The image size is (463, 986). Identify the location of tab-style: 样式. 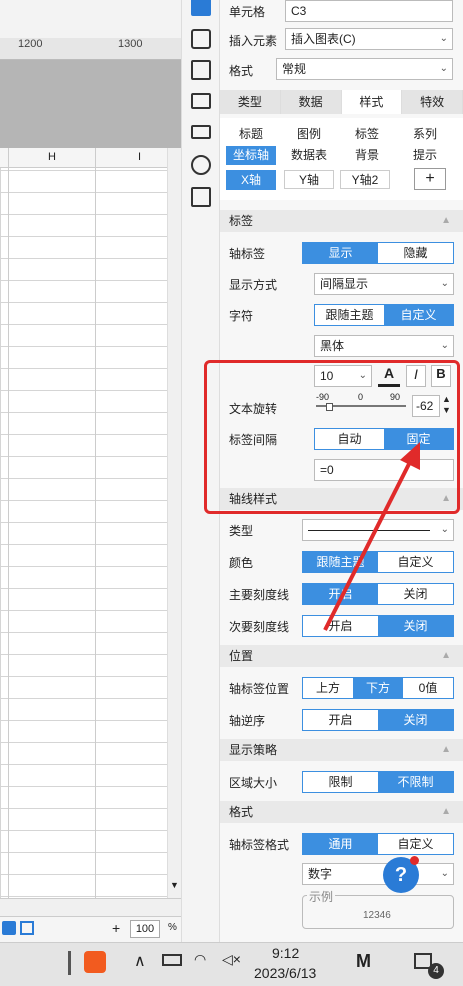
(372, 102).